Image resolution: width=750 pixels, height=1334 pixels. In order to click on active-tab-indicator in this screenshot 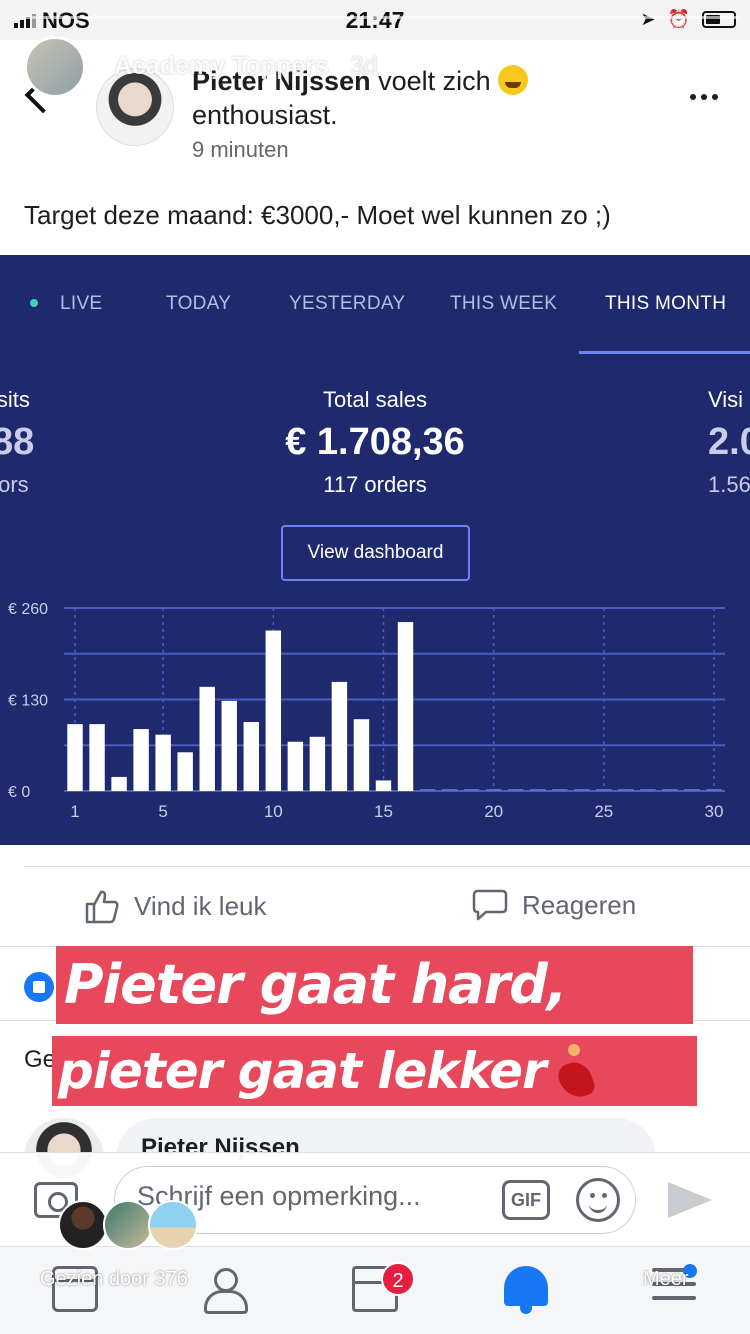, I will do `click(664, 352)`.